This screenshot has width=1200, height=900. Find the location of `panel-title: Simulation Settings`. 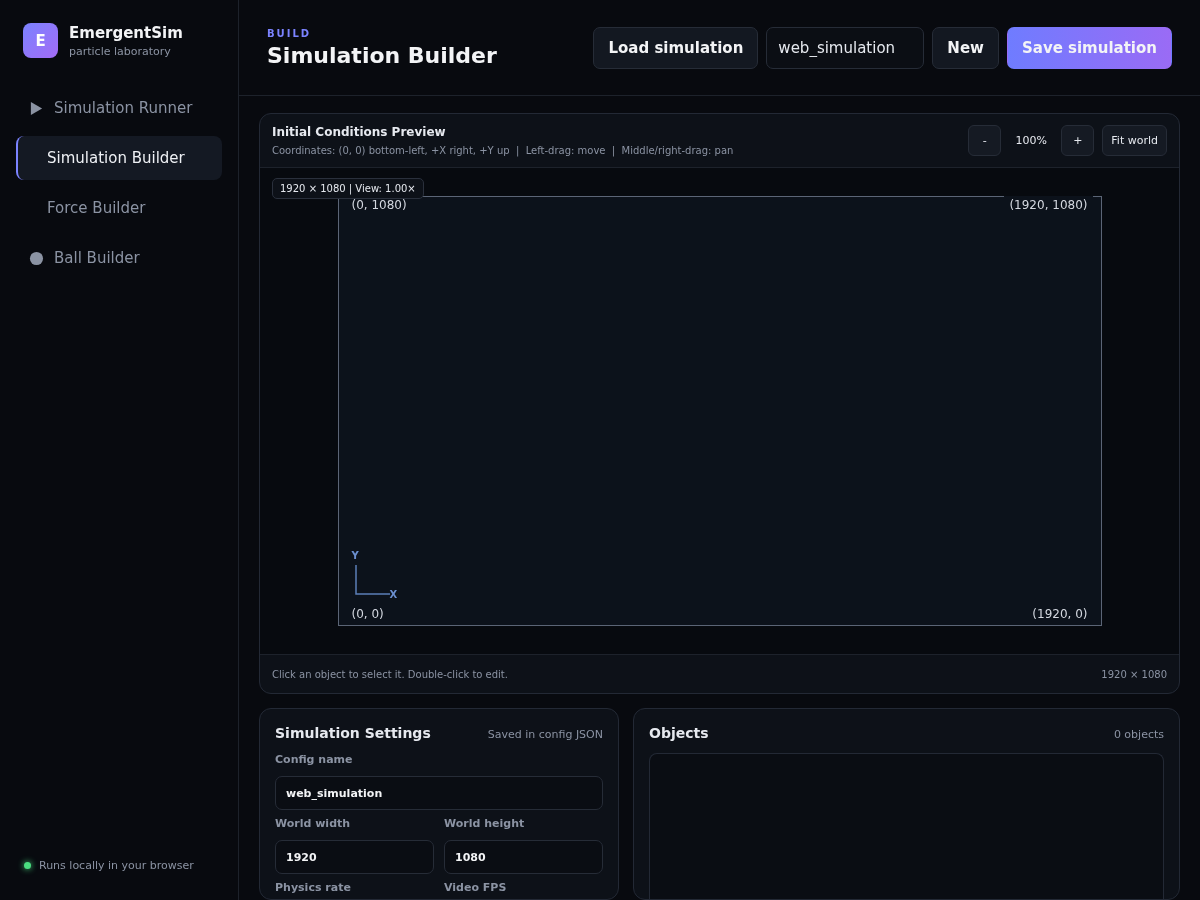

panel-title: Simulation Settings is located at coordinates (353, 733).